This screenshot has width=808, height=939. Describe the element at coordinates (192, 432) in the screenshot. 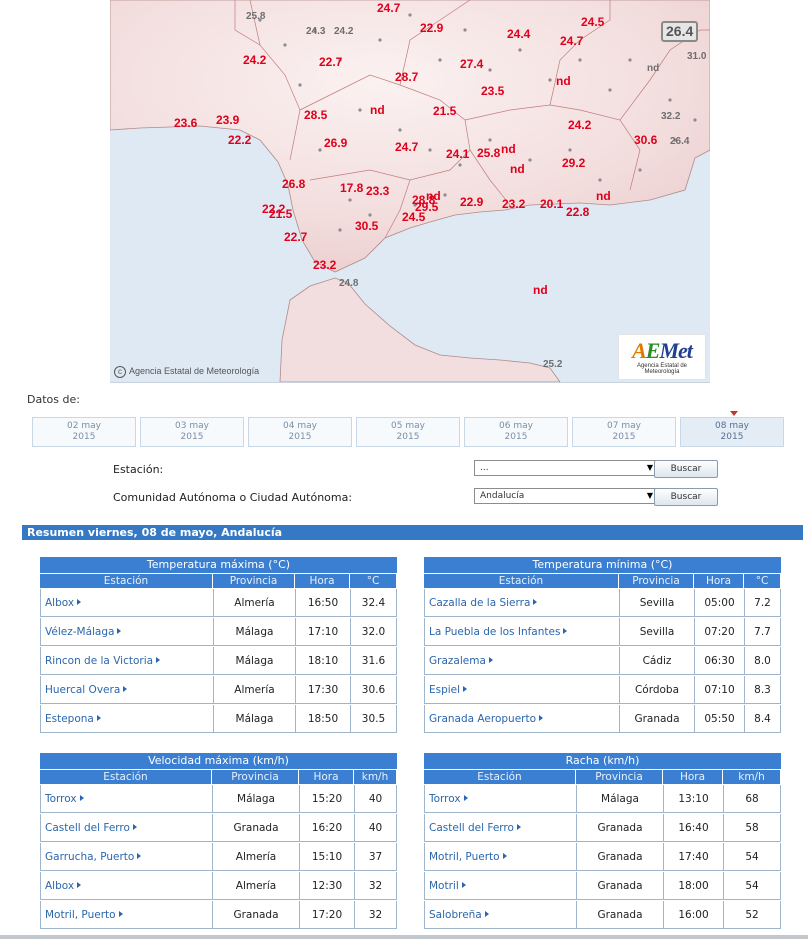

I see `date-tab: 03 may 2015` at that location.